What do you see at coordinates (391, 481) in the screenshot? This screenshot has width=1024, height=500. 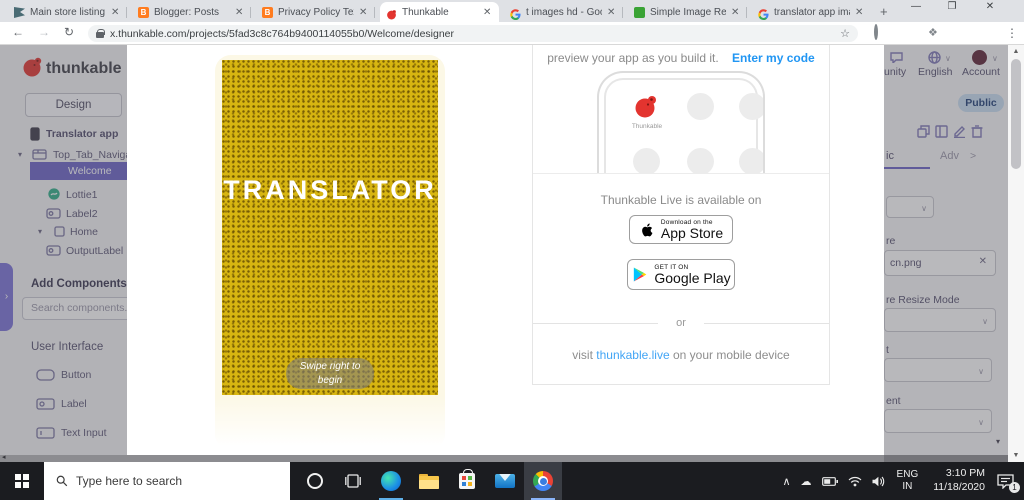 I see `edge-taskbar-button` at bounding box center [391, 481].